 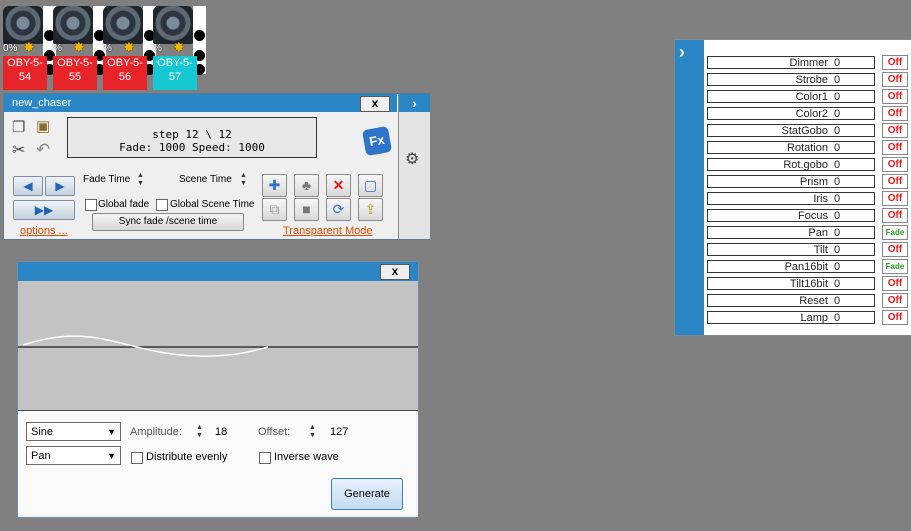 I want to click on stop-button: ■, so click(x=306, y=209).